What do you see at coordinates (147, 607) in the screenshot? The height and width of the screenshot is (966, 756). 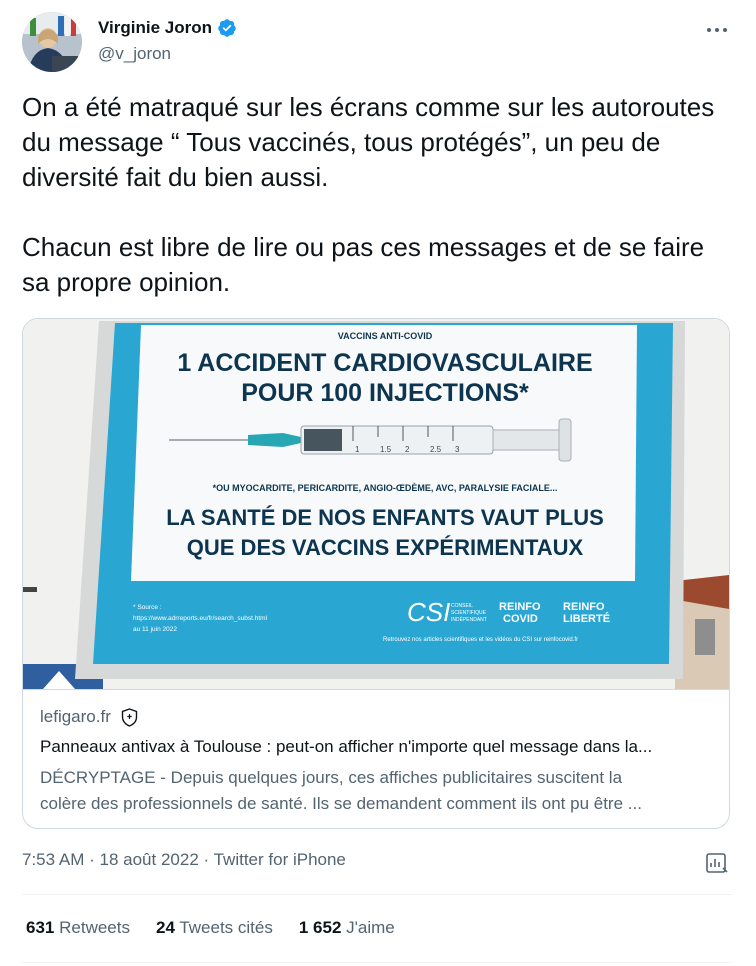 I see `billboard-source: * Source :` at bounding box center [147, 607].